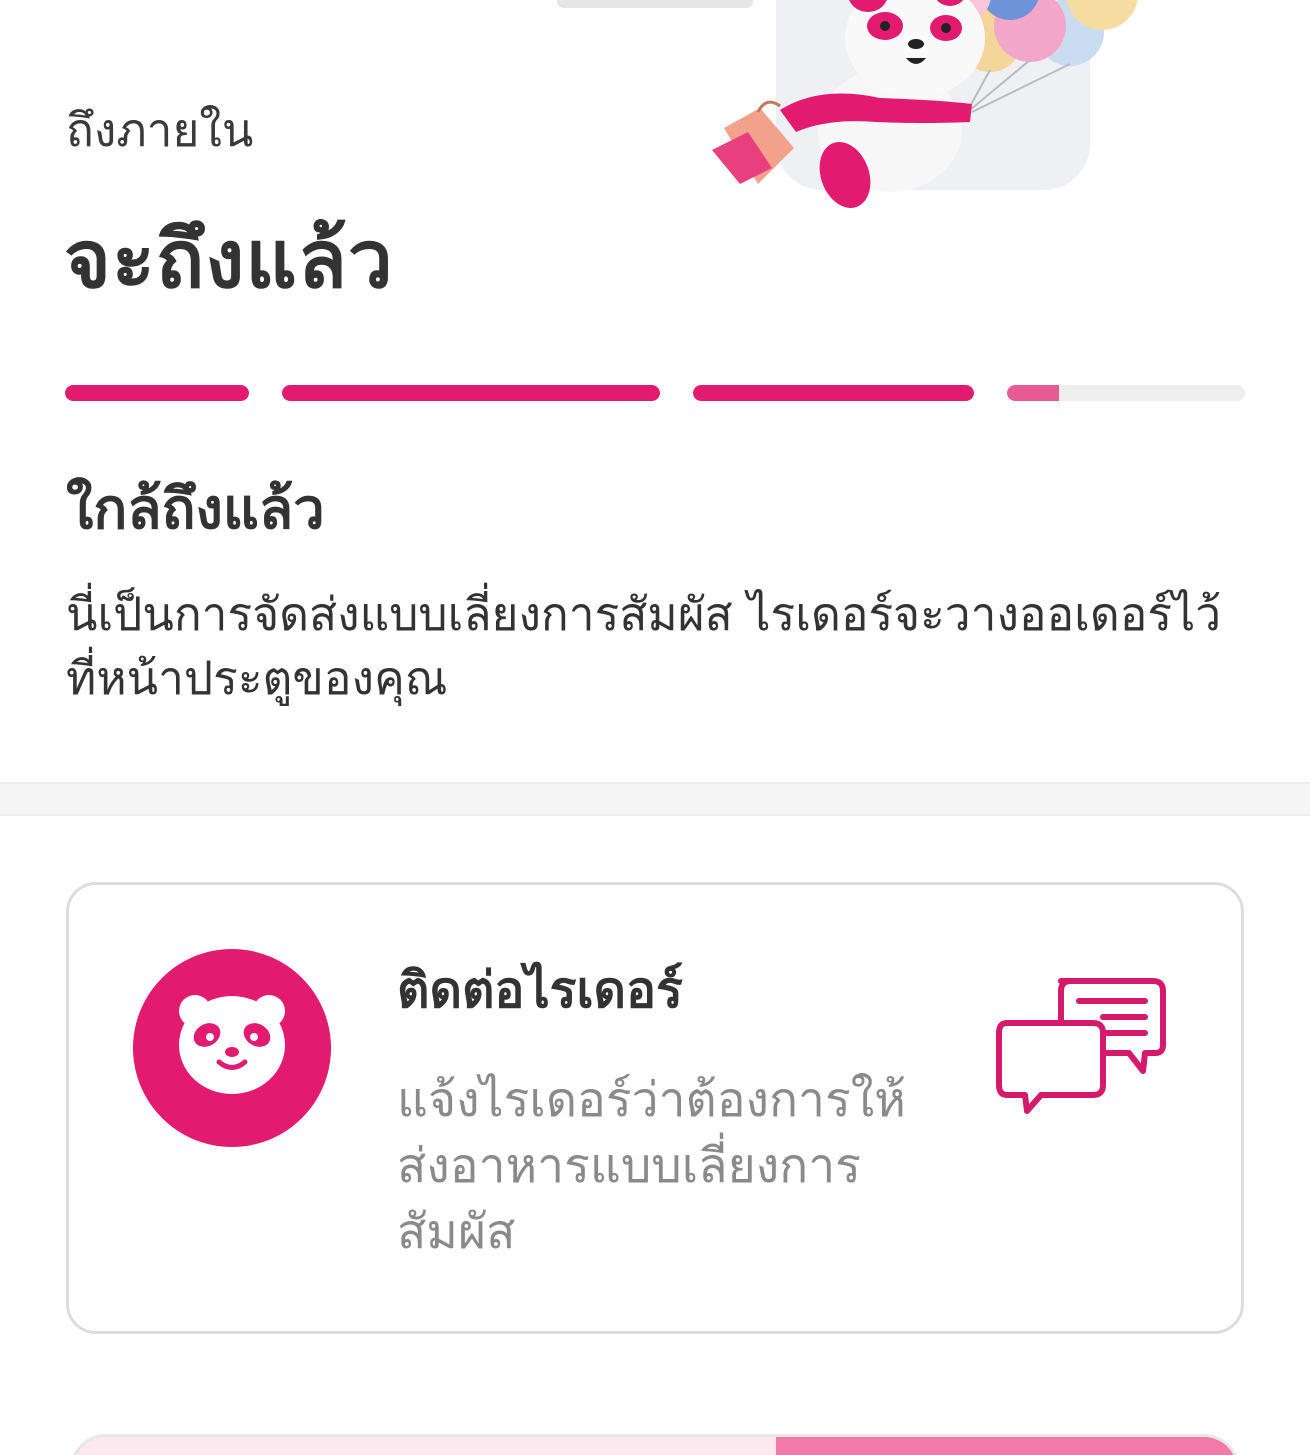  I want to click on eta-value: จะถึงแล้ว, so click(229, 259).